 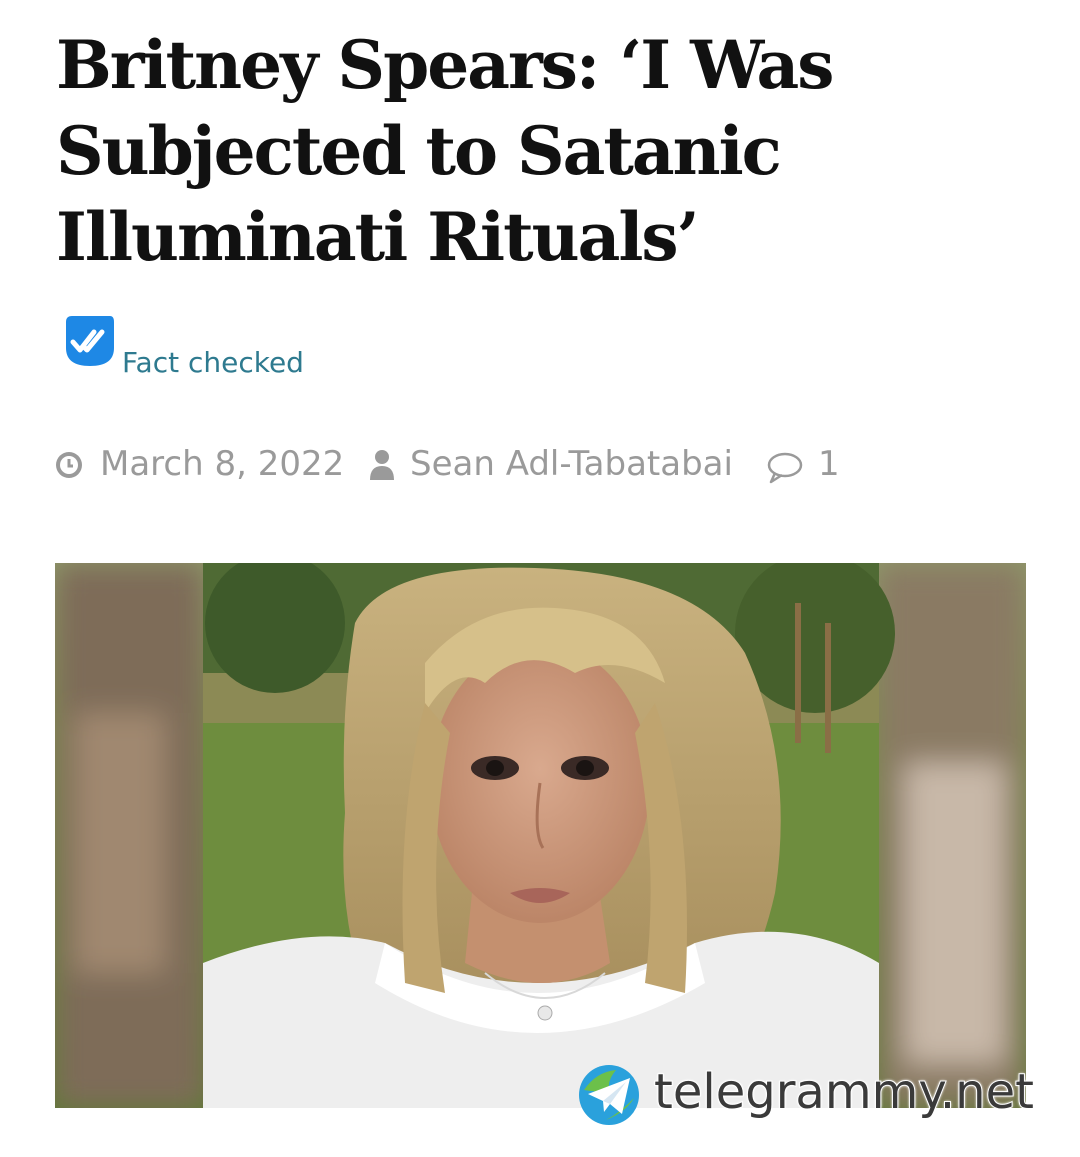 I want to click on fact-check-badge: Fact checked, so click(x=258, y=347).